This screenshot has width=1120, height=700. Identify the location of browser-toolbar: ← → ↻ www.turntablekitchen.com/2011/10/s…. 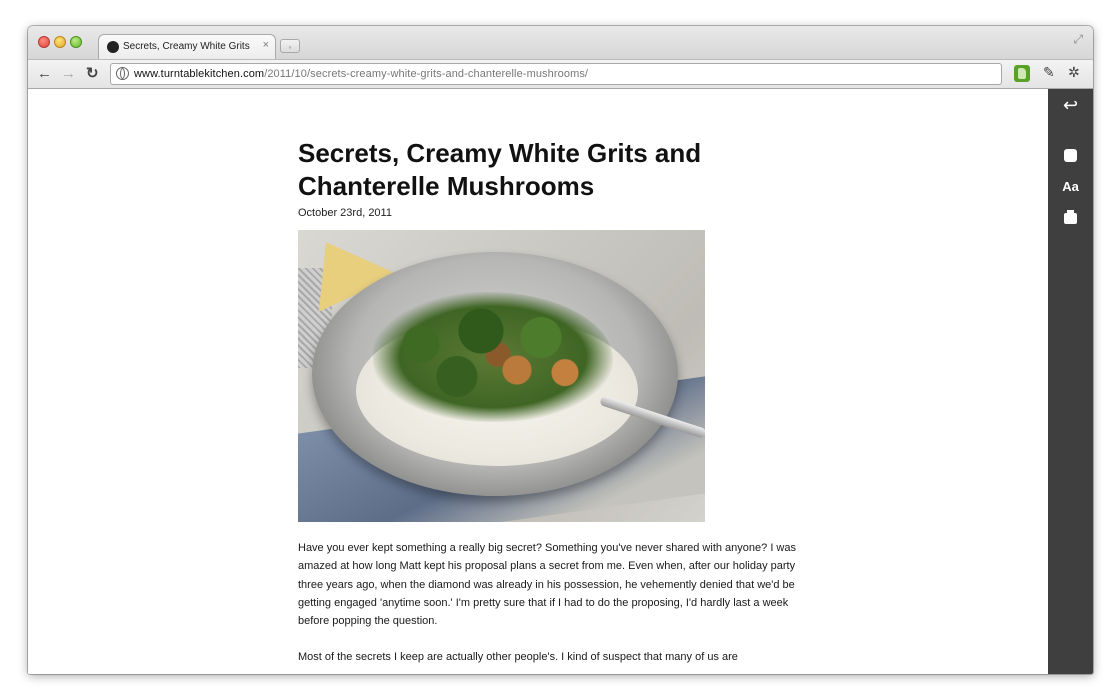
(560, 74).